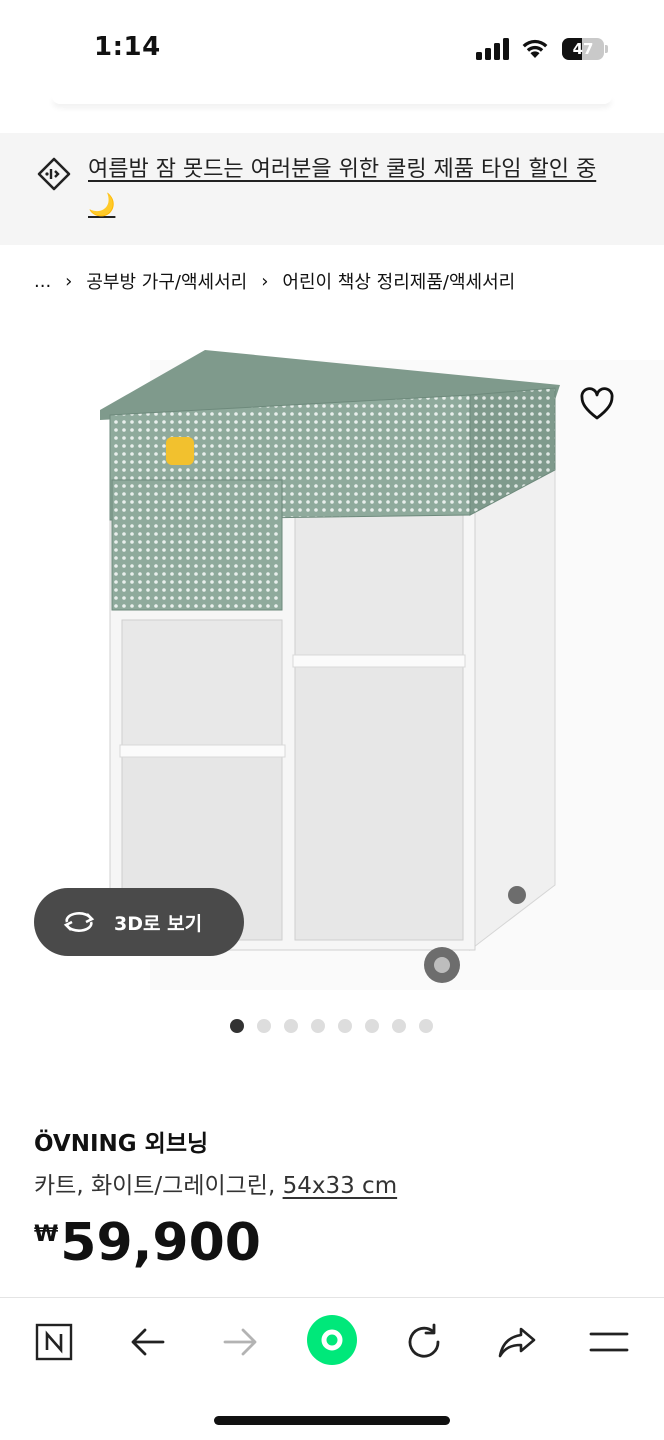 The width and height of the screenshot is (664, 1440). Describe the element at coordinates (535, 48) in the screenshot. I see `wifi-icon` at that location.